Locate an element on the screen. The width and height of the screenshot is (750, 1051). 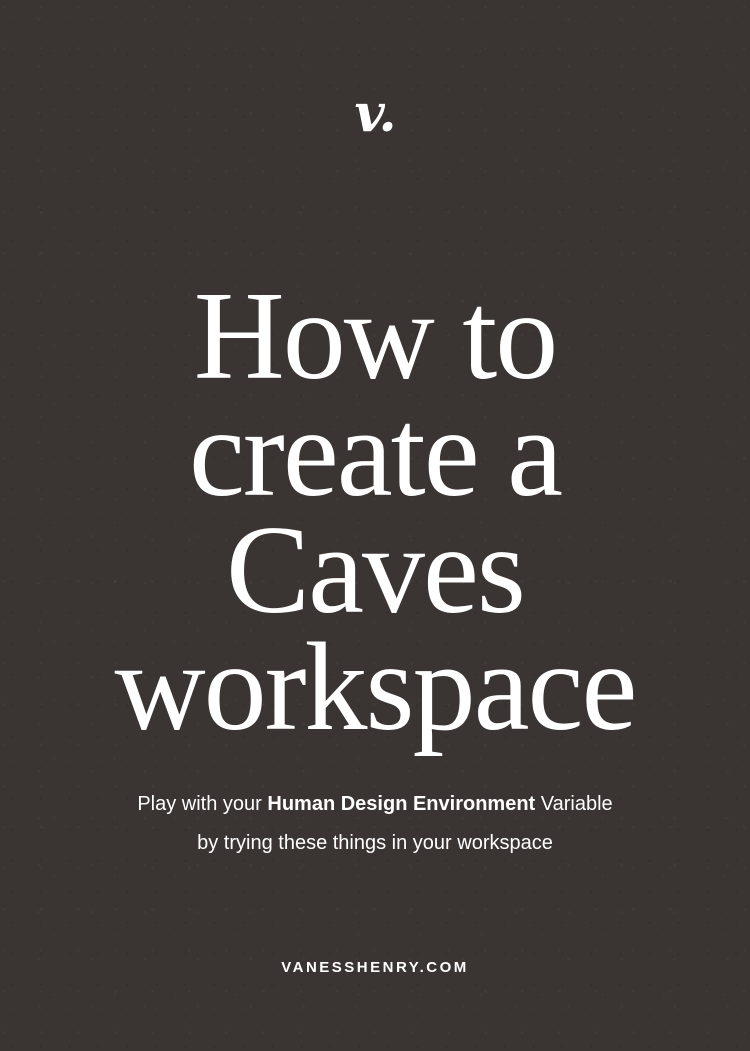
subtitle-emphasis: Human Design Environment is located at coordinates (401, 804).